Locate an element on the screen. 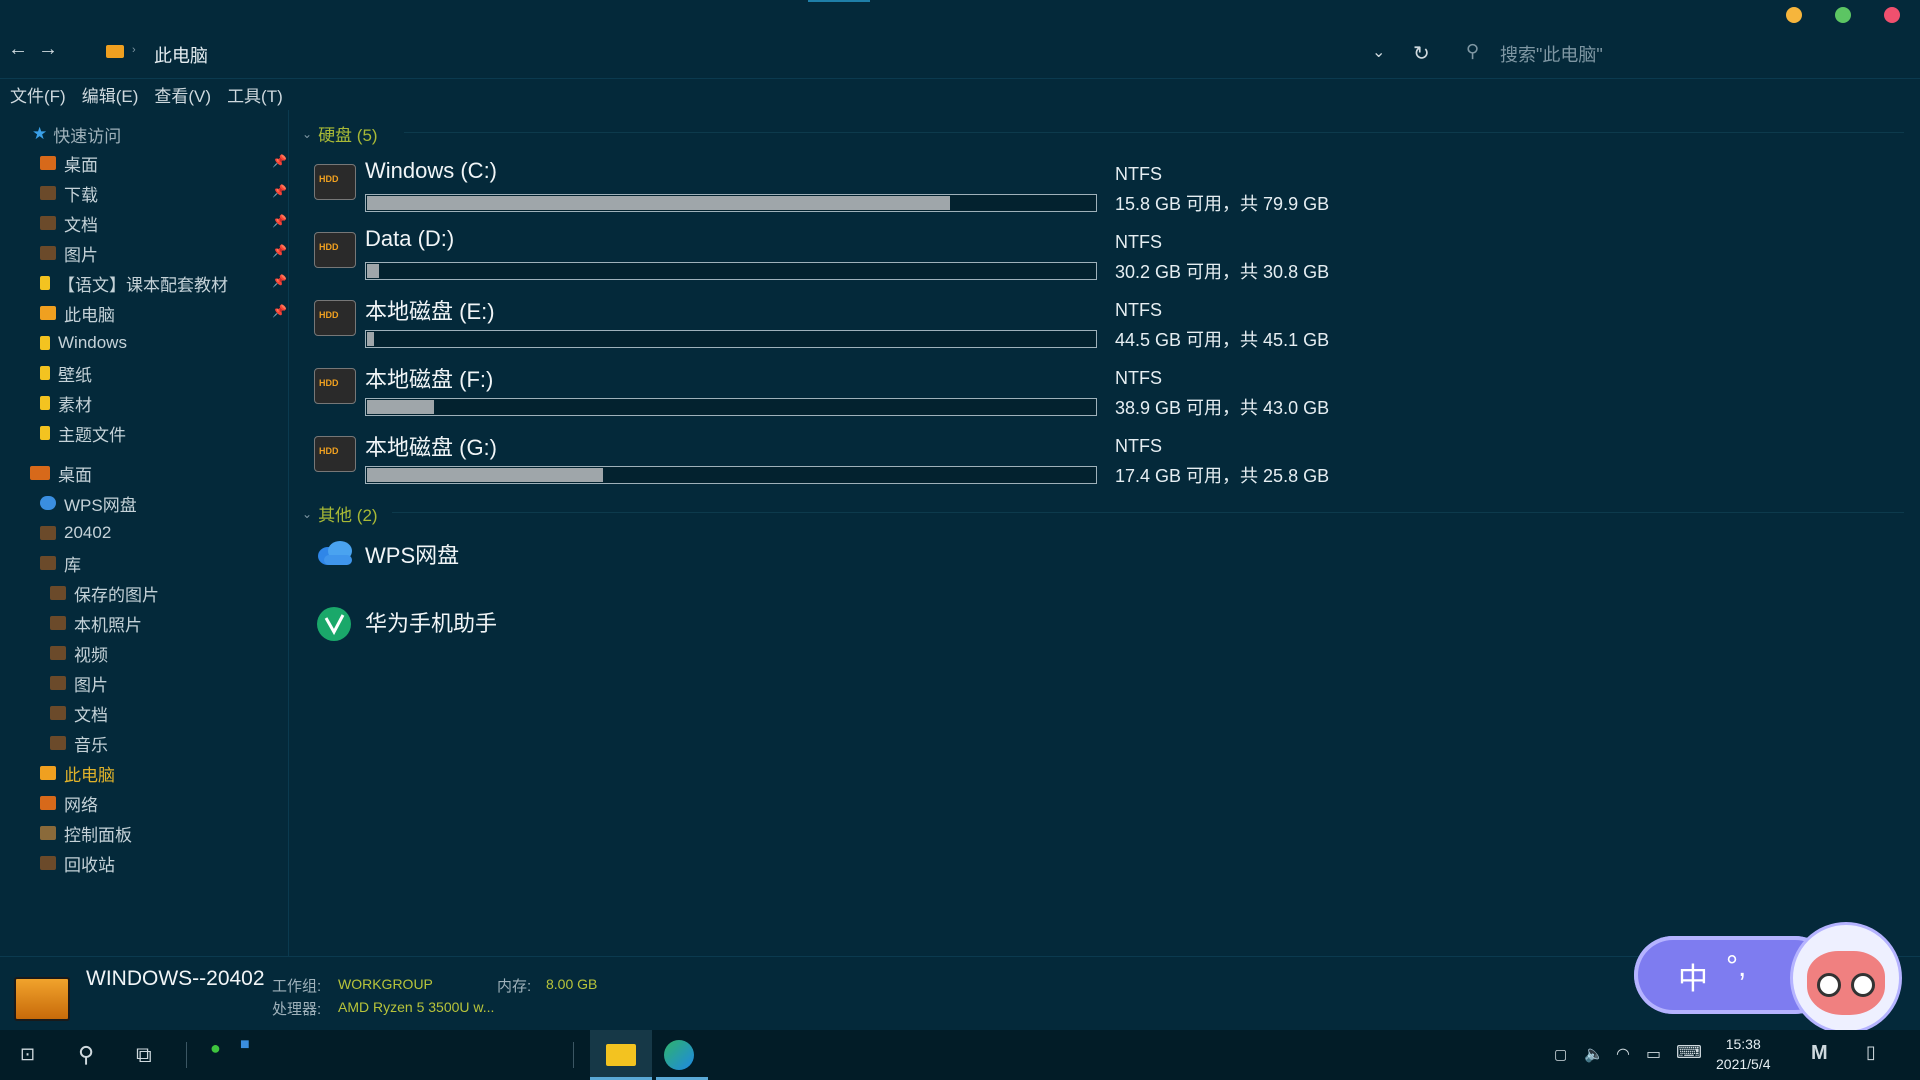 The height and width of the screenshot is (1080, 1920). history-dropdown-icon: ⌄ is located at coordinates (1378, 52).